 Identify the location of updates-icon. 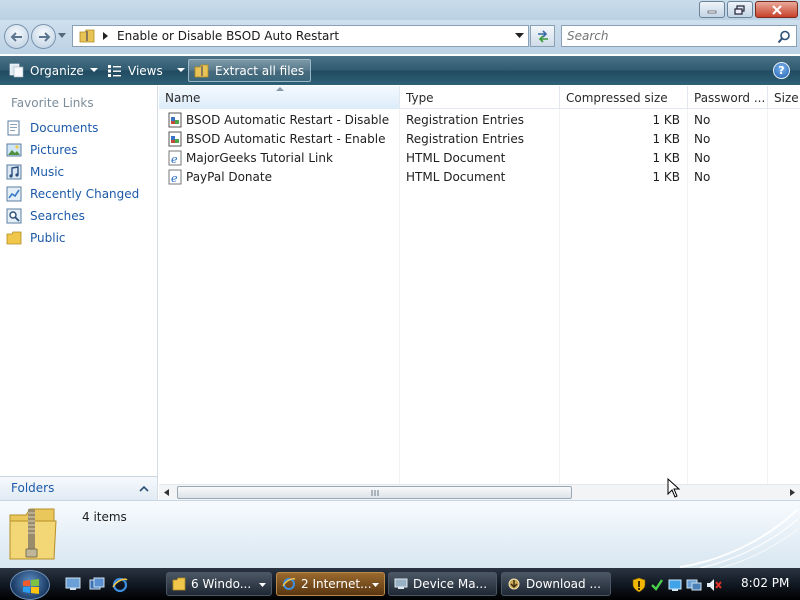
(657, 585).